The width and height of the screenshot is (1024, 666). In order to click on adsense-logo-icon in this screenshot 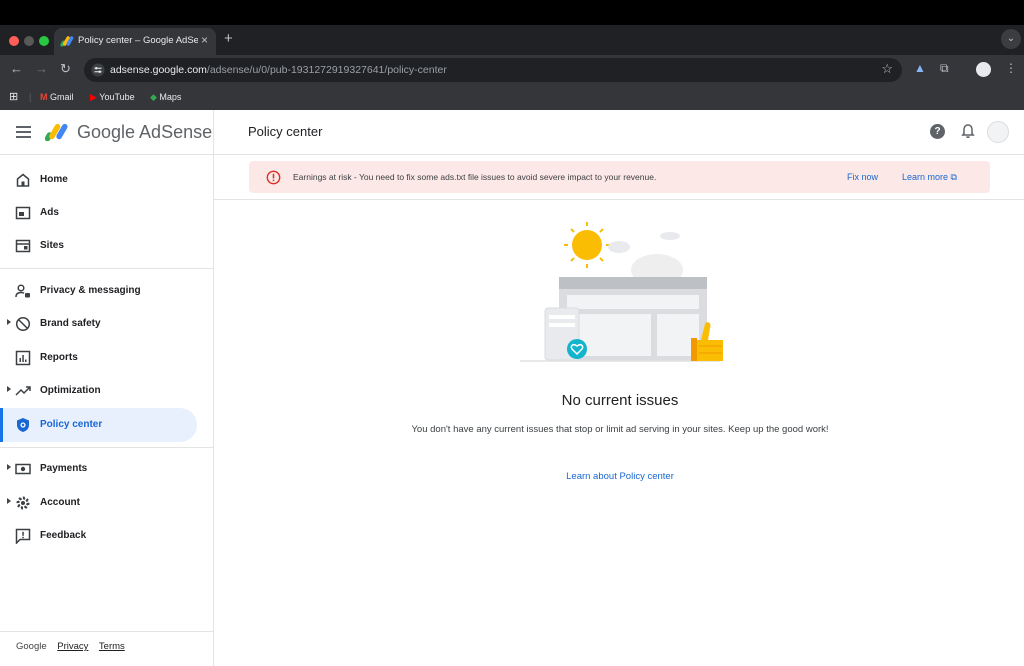, I will do `click(56, 132)`.